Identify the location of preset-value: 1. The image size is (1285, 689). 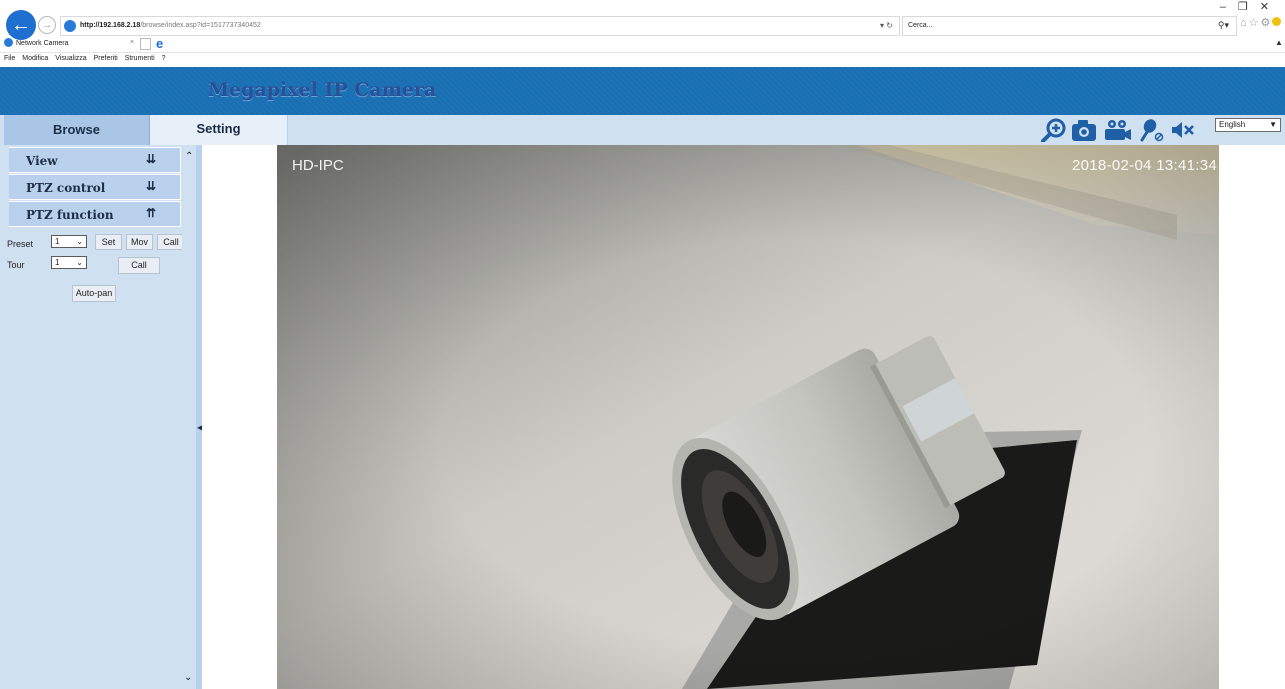
(57, 241).